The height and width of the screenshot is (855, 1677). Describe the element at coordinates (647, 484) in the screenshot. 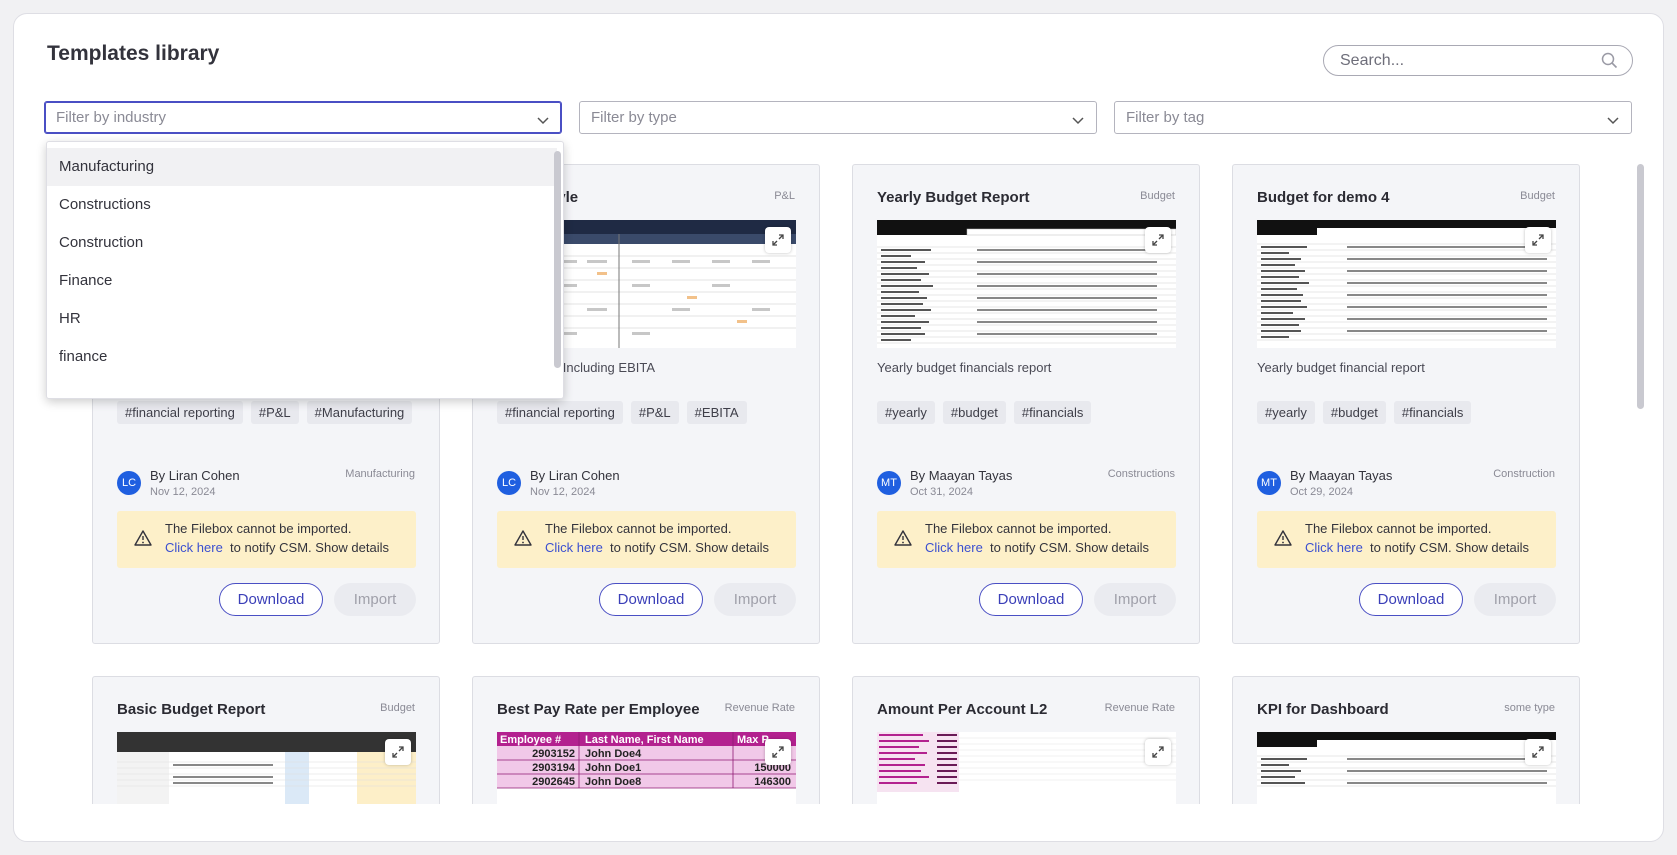

I see `author-info: LC By Liran Cohen Nov 12, 2024` at that location.